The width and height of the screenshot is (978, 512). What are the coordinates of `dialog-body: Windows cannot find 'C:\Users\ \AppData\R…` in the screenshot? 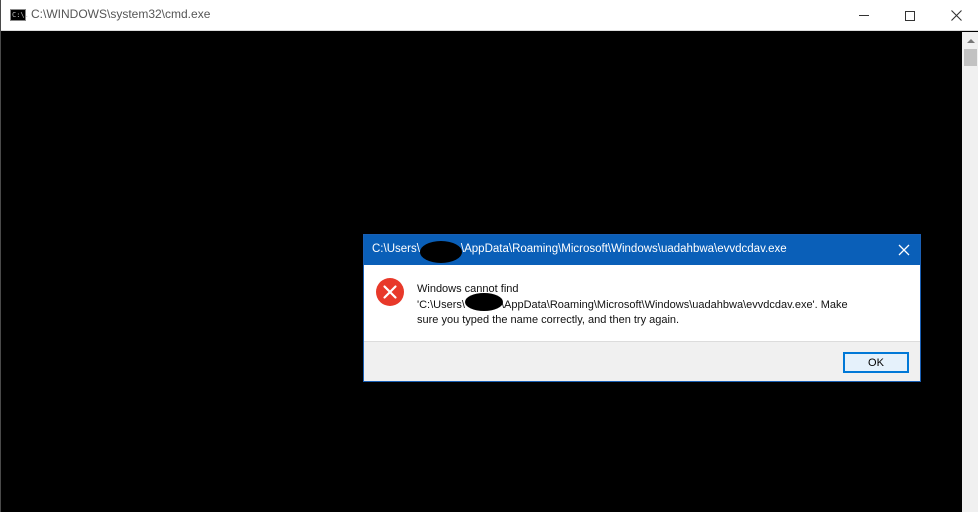 It's located at (642, 303).